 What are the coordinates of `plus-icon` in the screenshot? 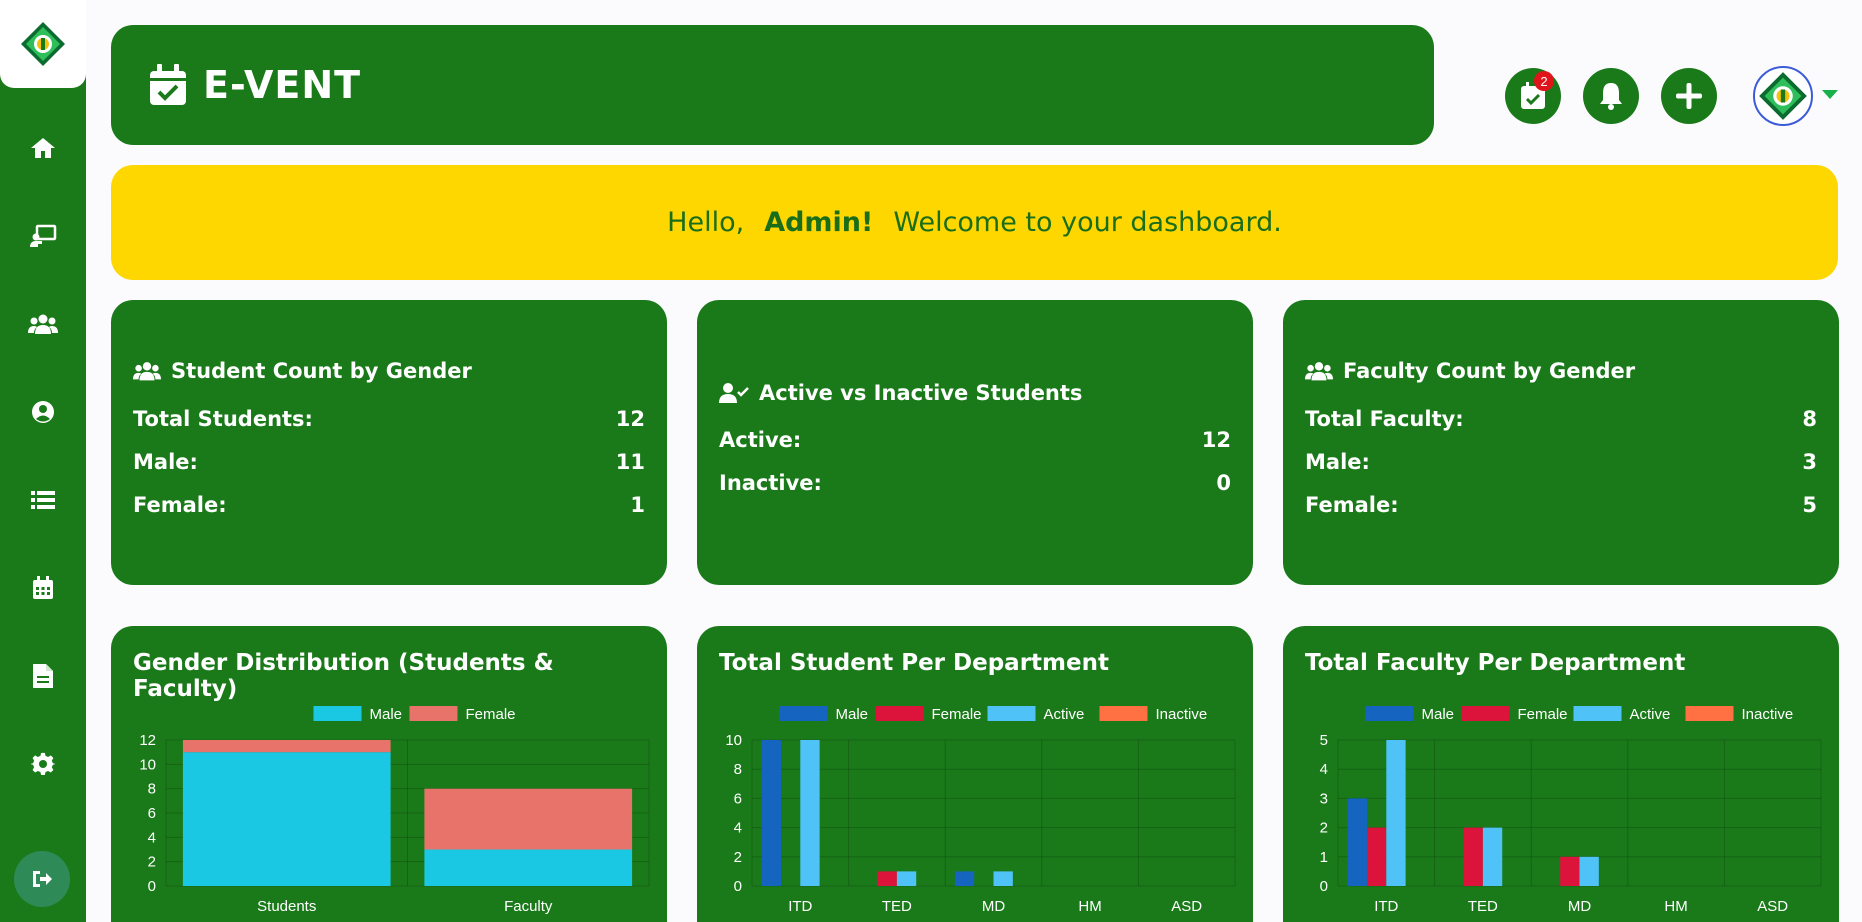 It's located at (1689, 96).